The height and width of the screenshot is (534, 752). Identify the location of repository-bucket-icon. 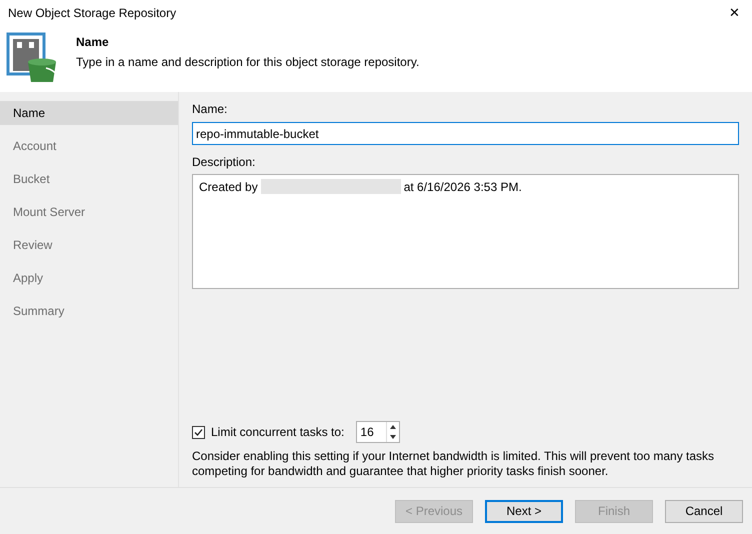
(32, 58).